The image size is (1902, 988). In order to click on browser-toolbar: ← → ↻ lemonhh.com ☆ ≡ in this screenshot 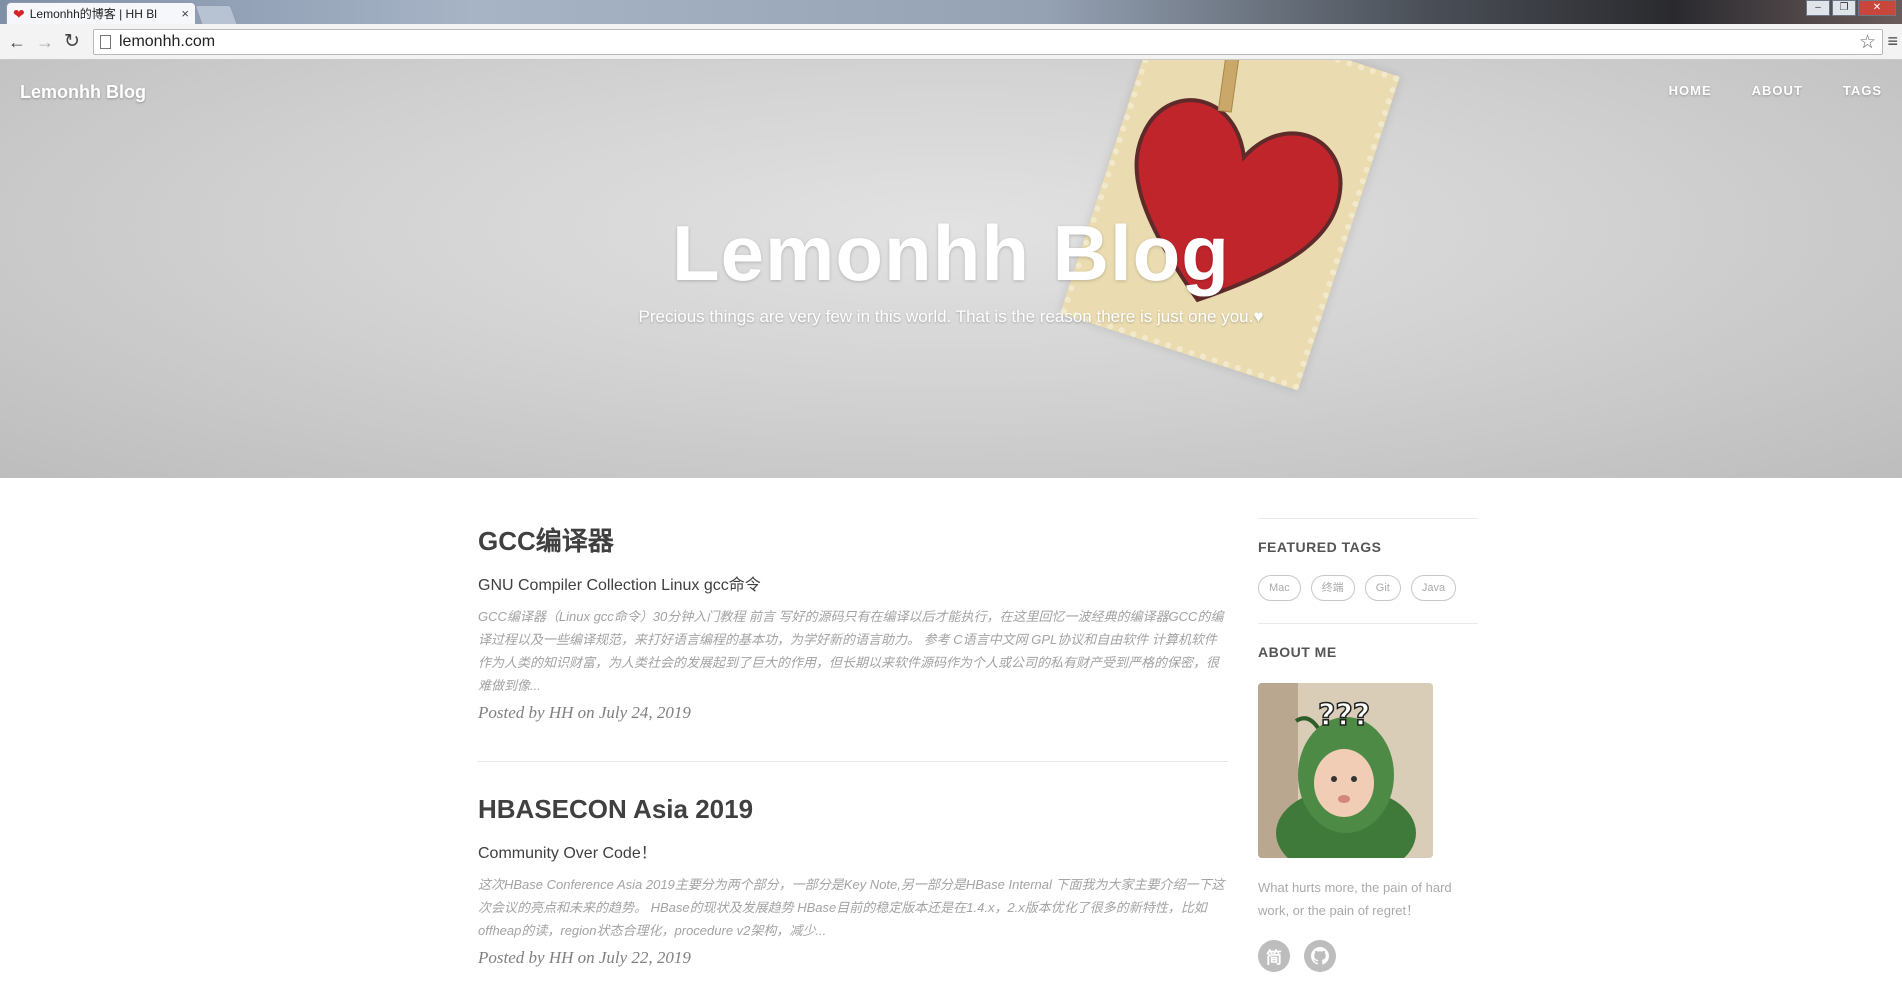, I will do `click(951, 42)`.